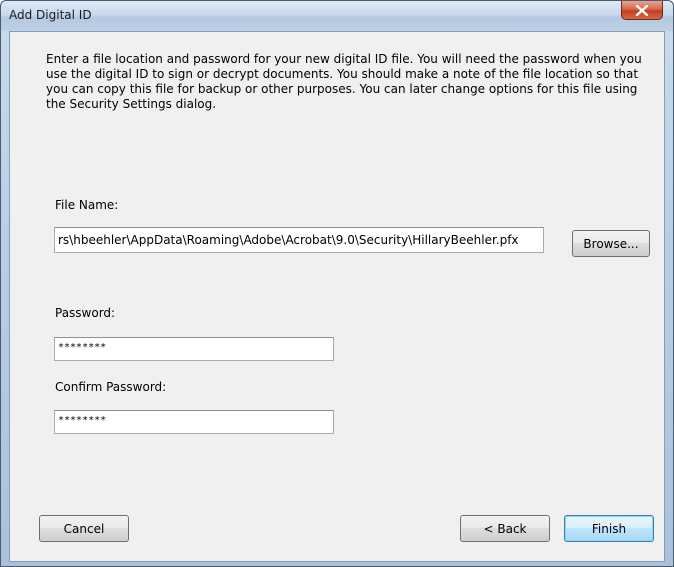 This screenshot has width=674, height=567. I want to click on confirm-password-input: ********, so click(194, 422).